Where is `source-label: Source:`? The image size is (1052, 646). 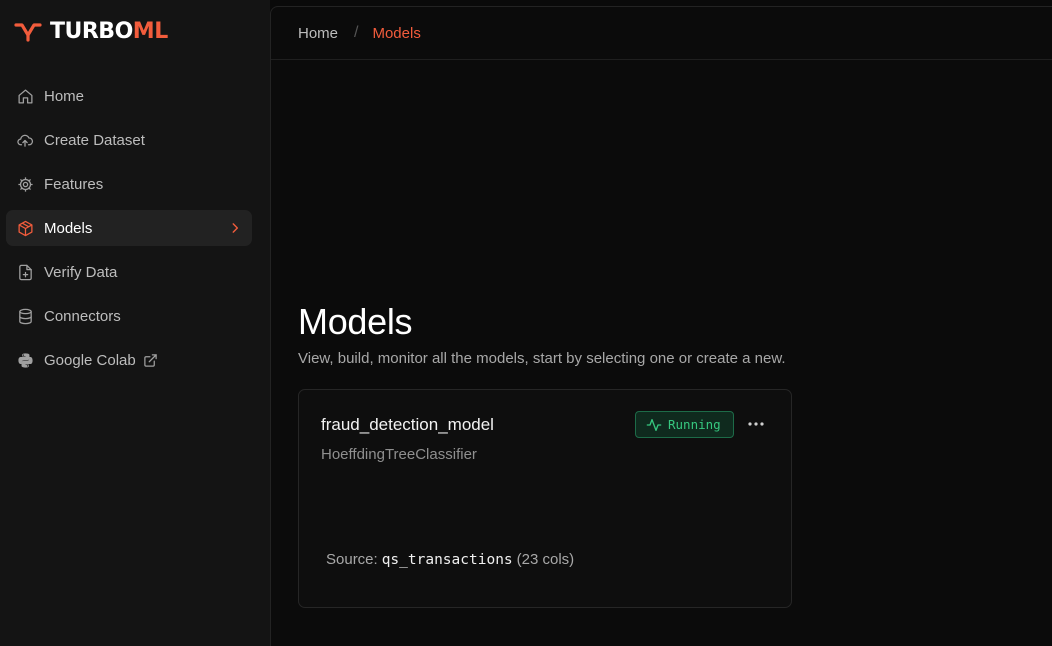
source-label: Source: is located at coordinates (352, 559).